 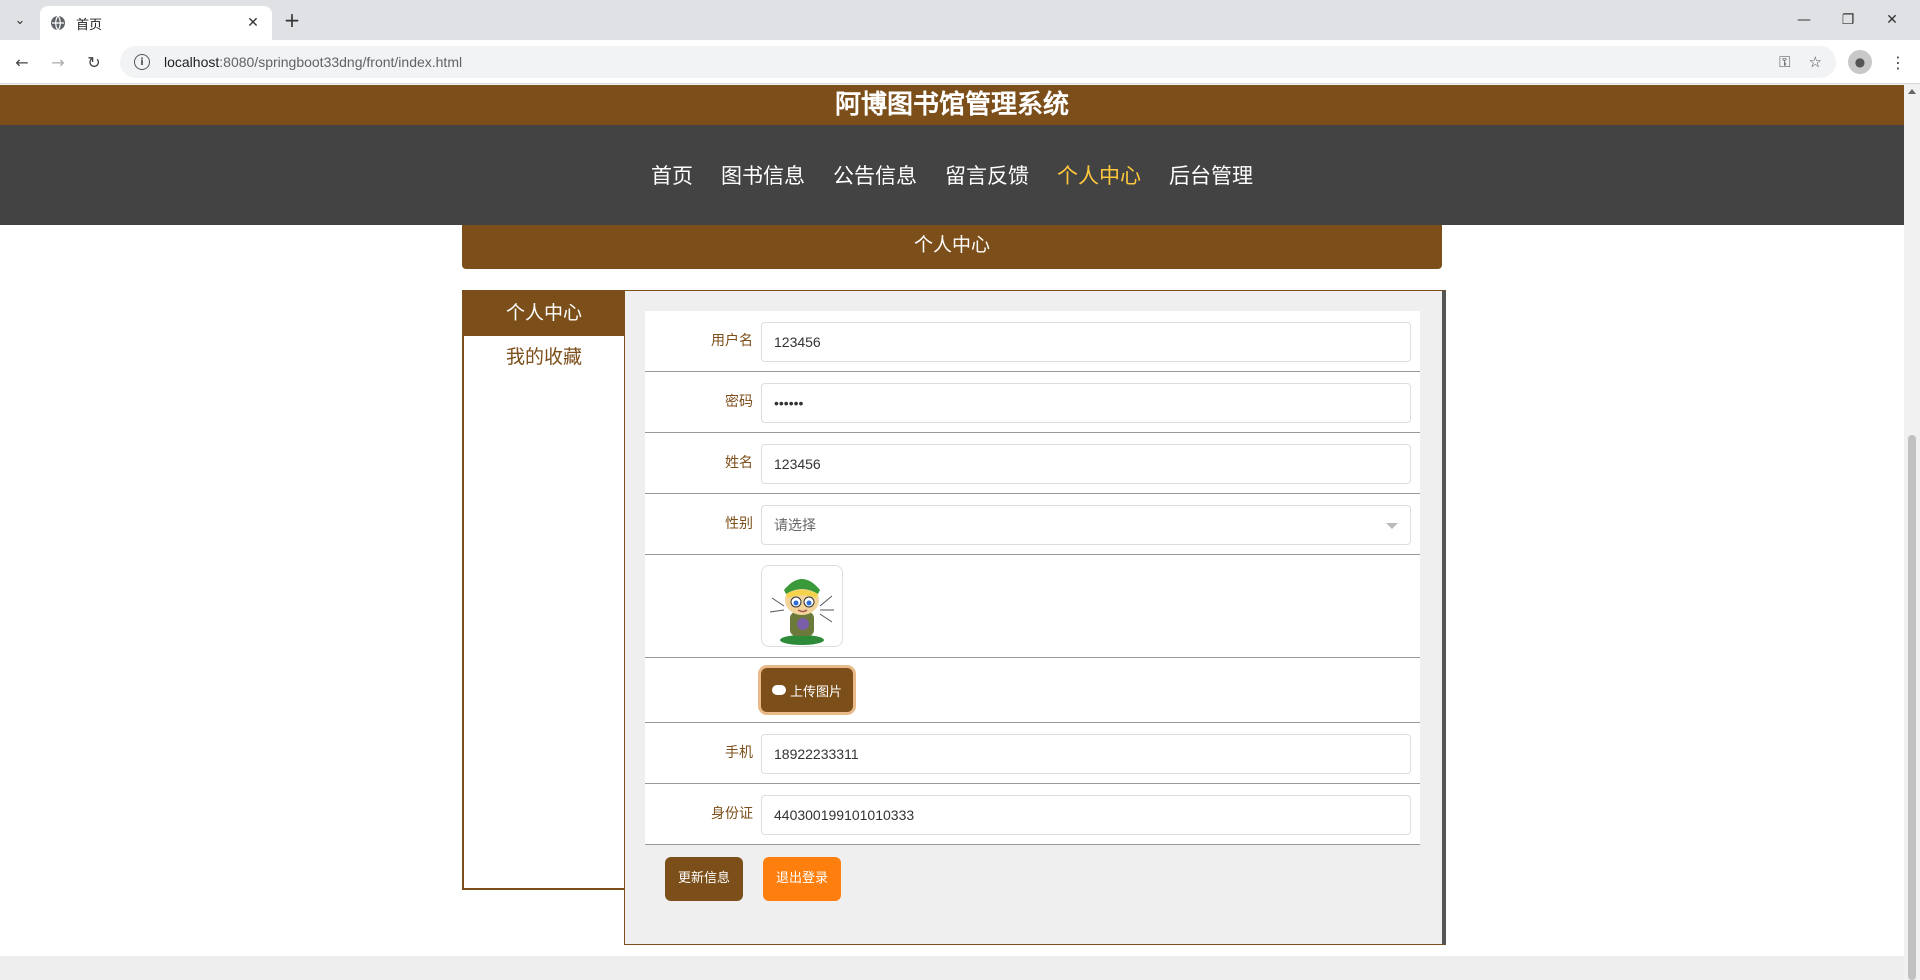 I want to click on tab-title: 首页, so click(x=89, y=25).